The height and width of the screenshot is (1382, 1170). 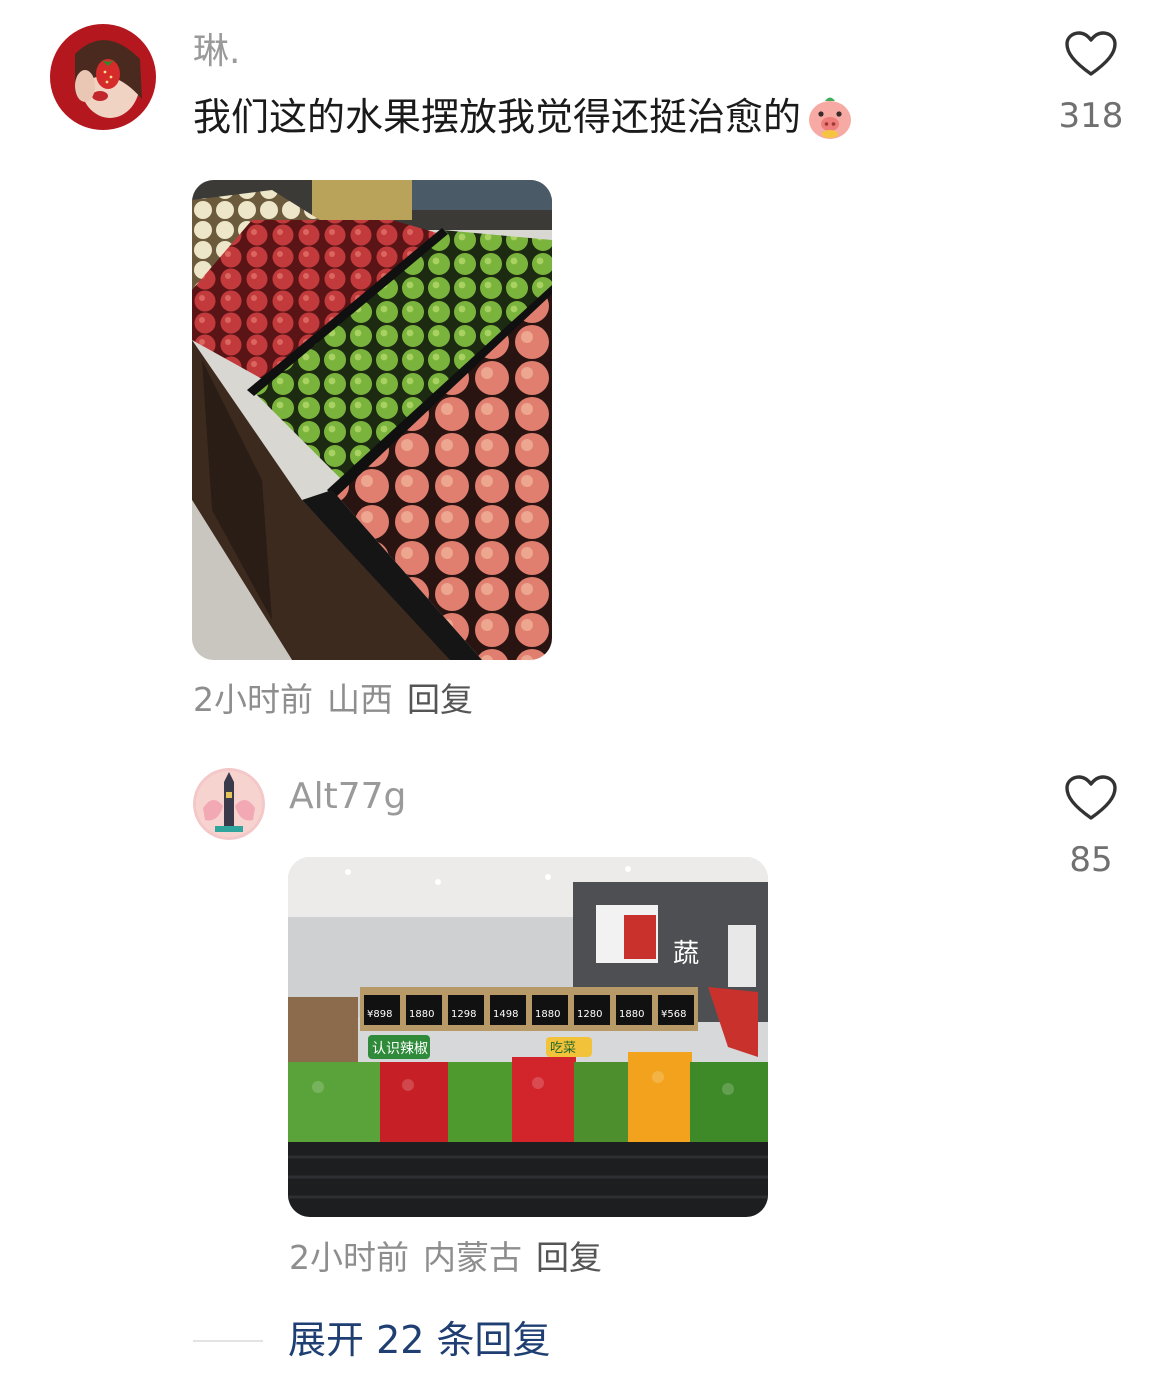 I want to click on comment-body: 我们这的水果摆放我觉得还挺治愈的, so click(x=524, y=117).